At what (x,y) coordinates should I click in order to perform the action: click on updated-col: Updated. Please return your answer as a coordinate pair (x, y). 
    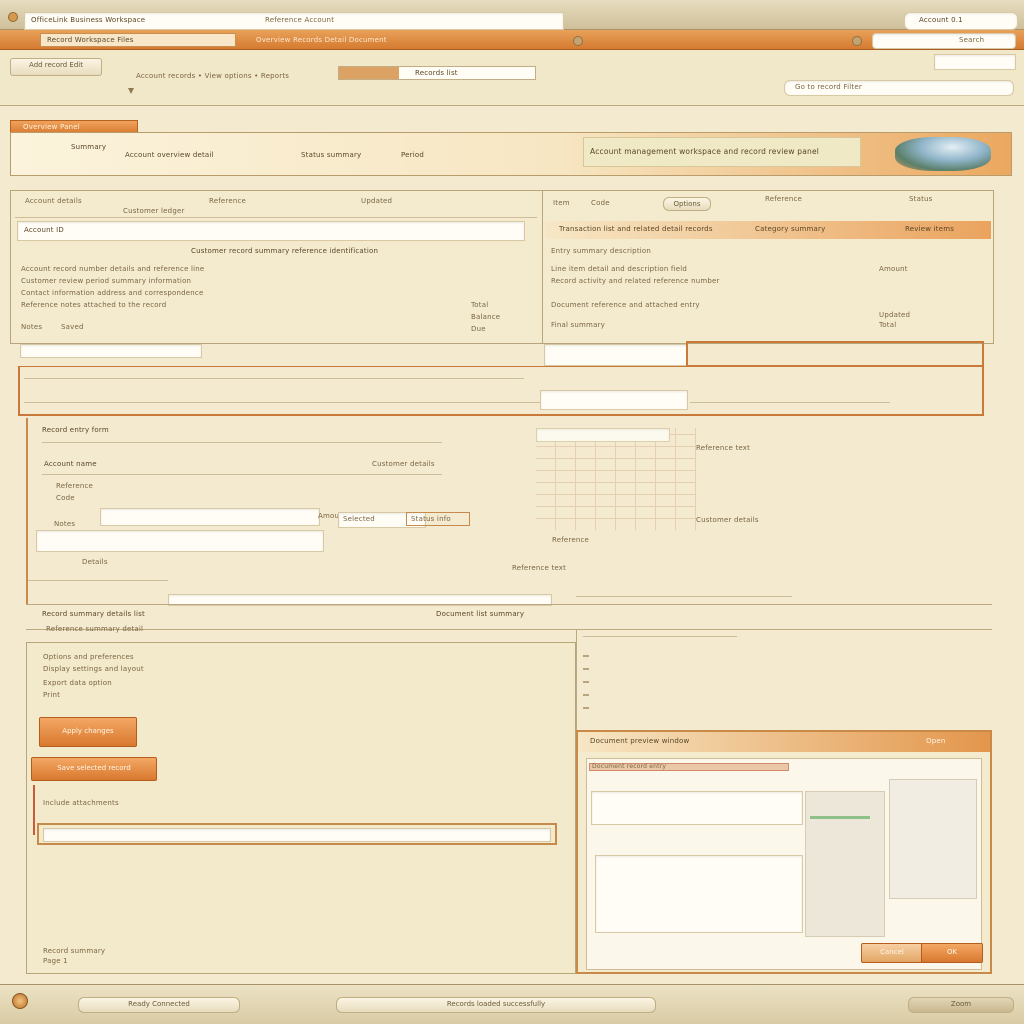
    Looking at the image, I should click on (895, 315).